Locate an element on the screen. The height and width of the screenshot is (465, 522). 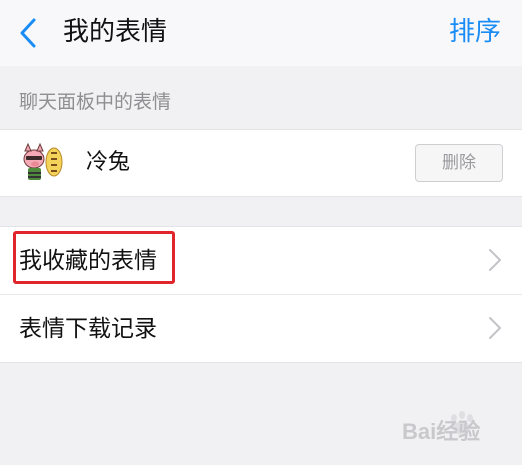
chevron-left-icon is located at coordinates (28, 33).